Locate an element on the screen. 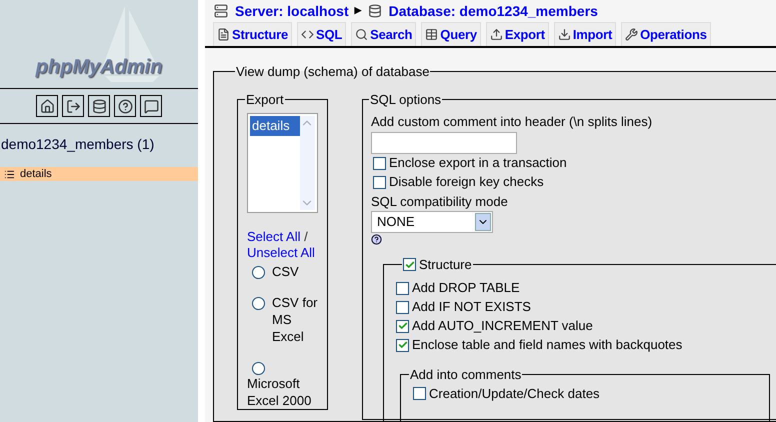  comment-input is located at coordinates (444, 143).